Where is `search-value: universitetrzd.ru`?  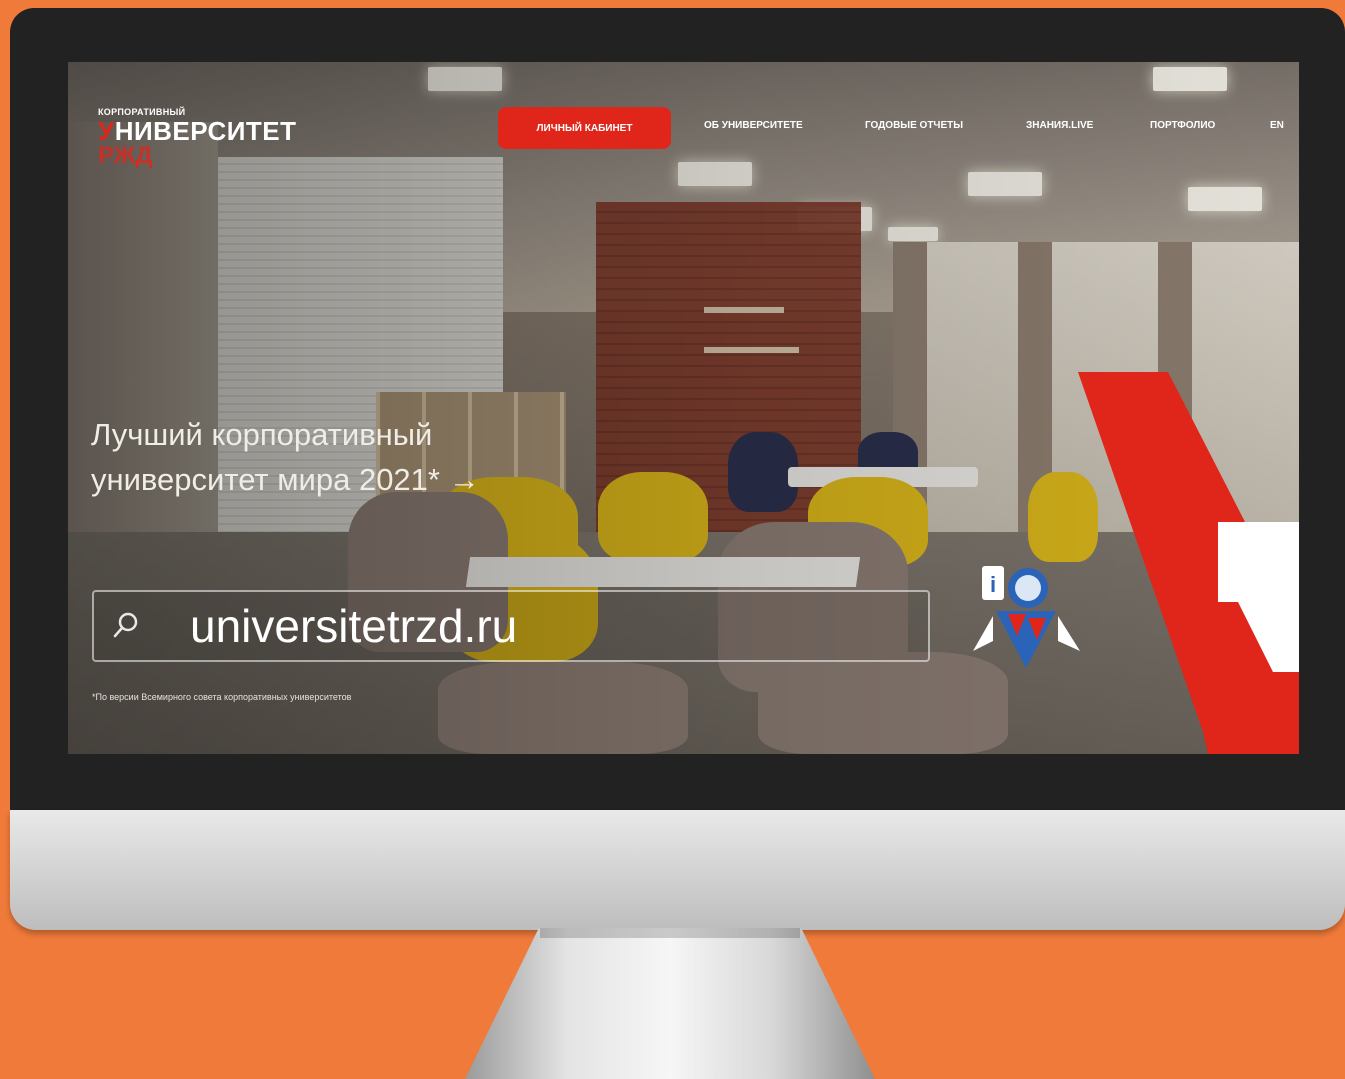
search-value: universitetrzd.ru is located at coordinates (354, 626).